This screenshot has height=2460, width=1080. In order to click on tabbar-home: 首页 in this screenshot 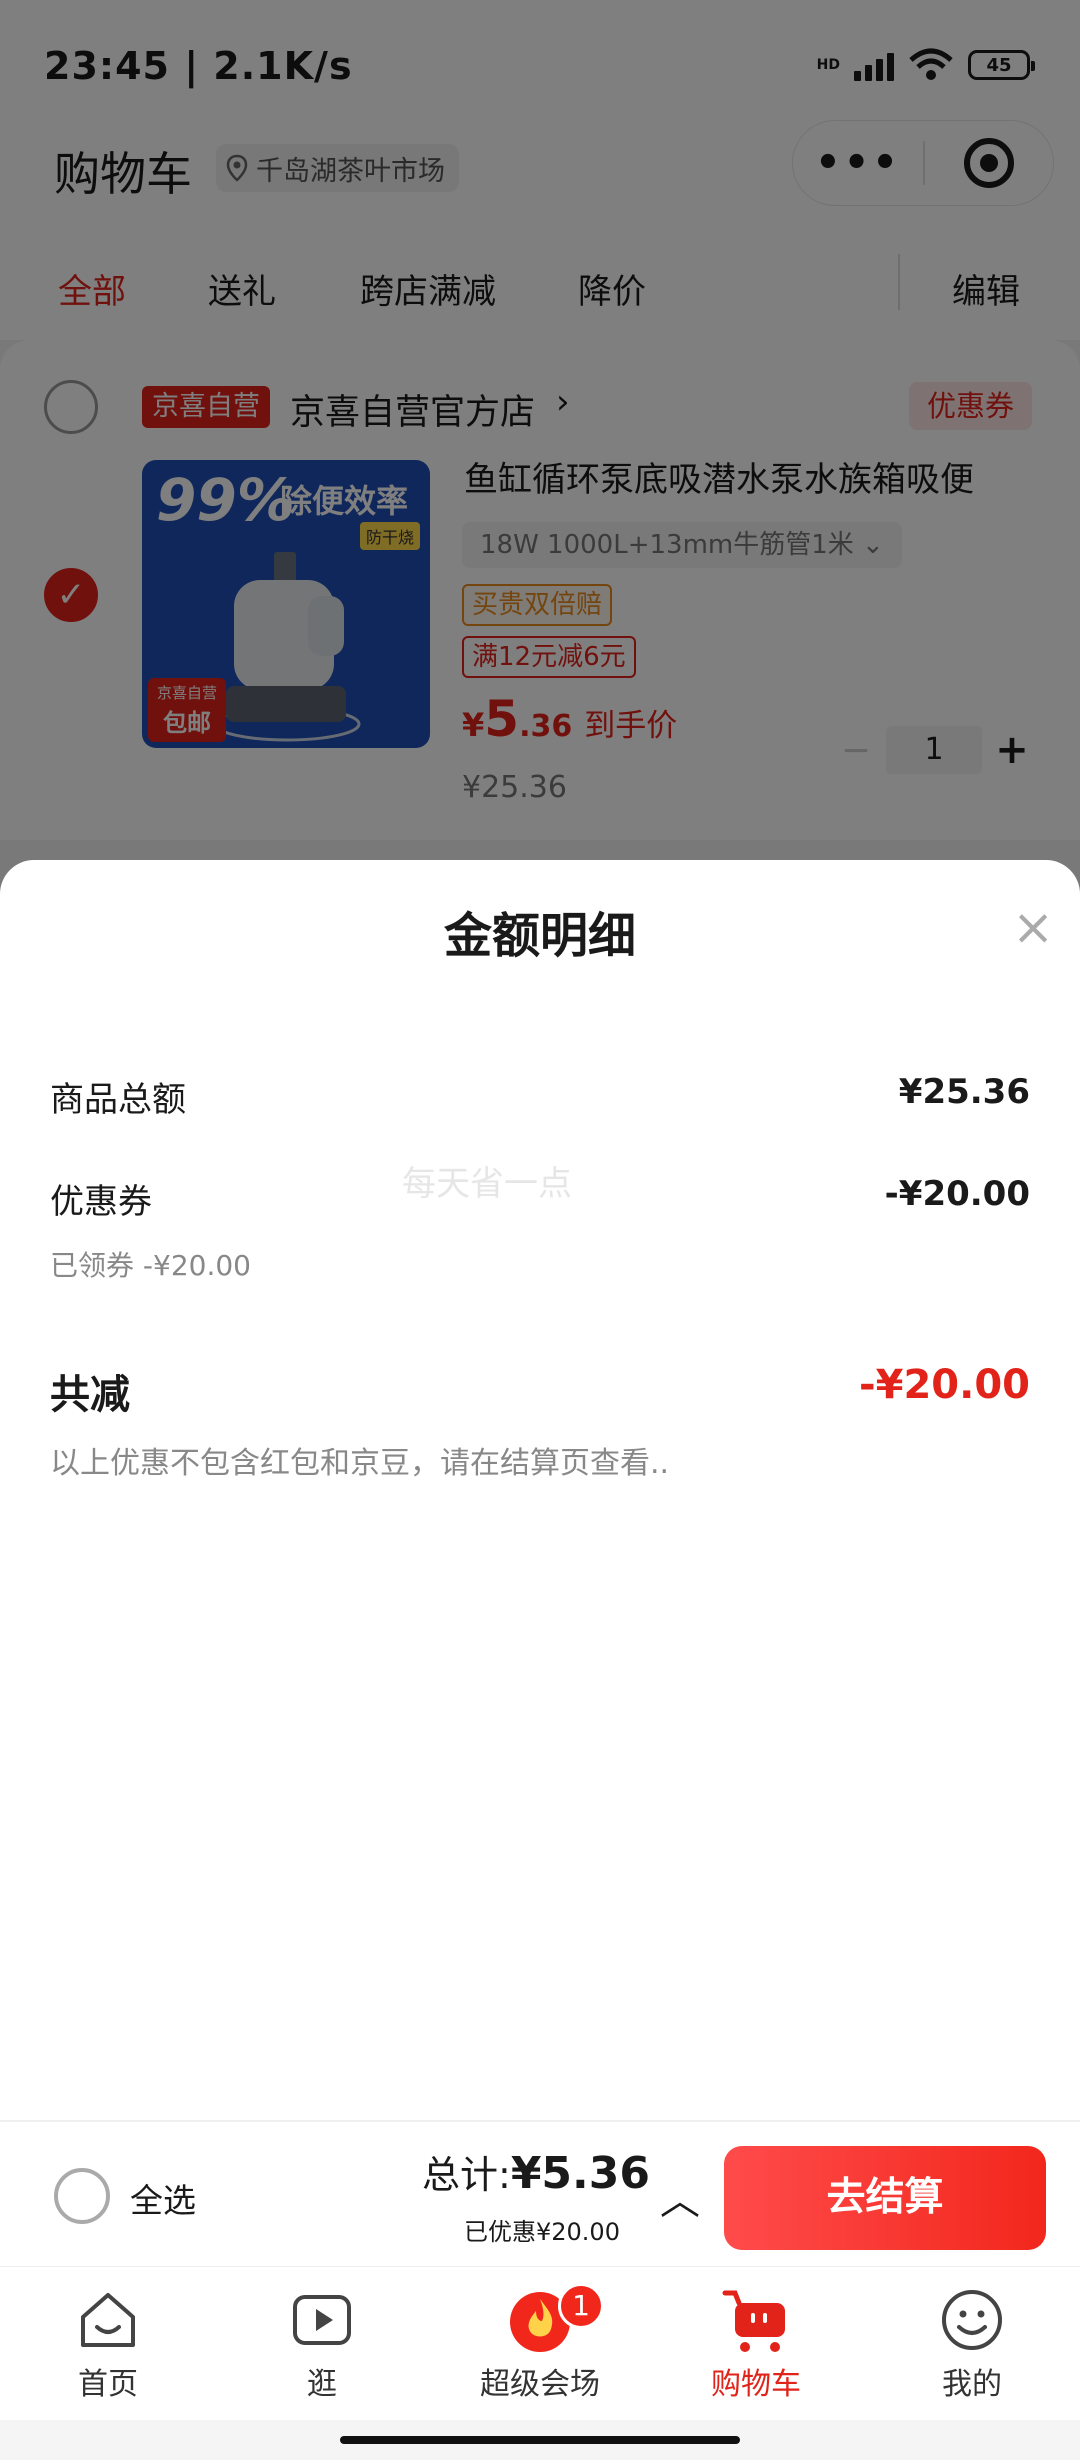, I will do `click(108, 2344)`.